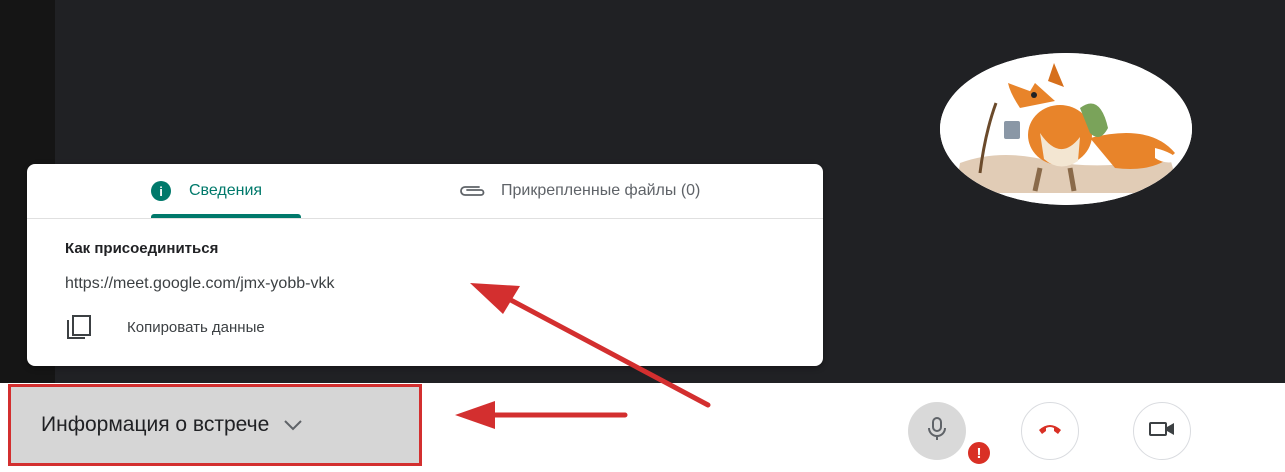 This screenshot has width=1285, height=472. I want to click on tab-files-label: Прикрепленные файлы (0), so click(601, 190).